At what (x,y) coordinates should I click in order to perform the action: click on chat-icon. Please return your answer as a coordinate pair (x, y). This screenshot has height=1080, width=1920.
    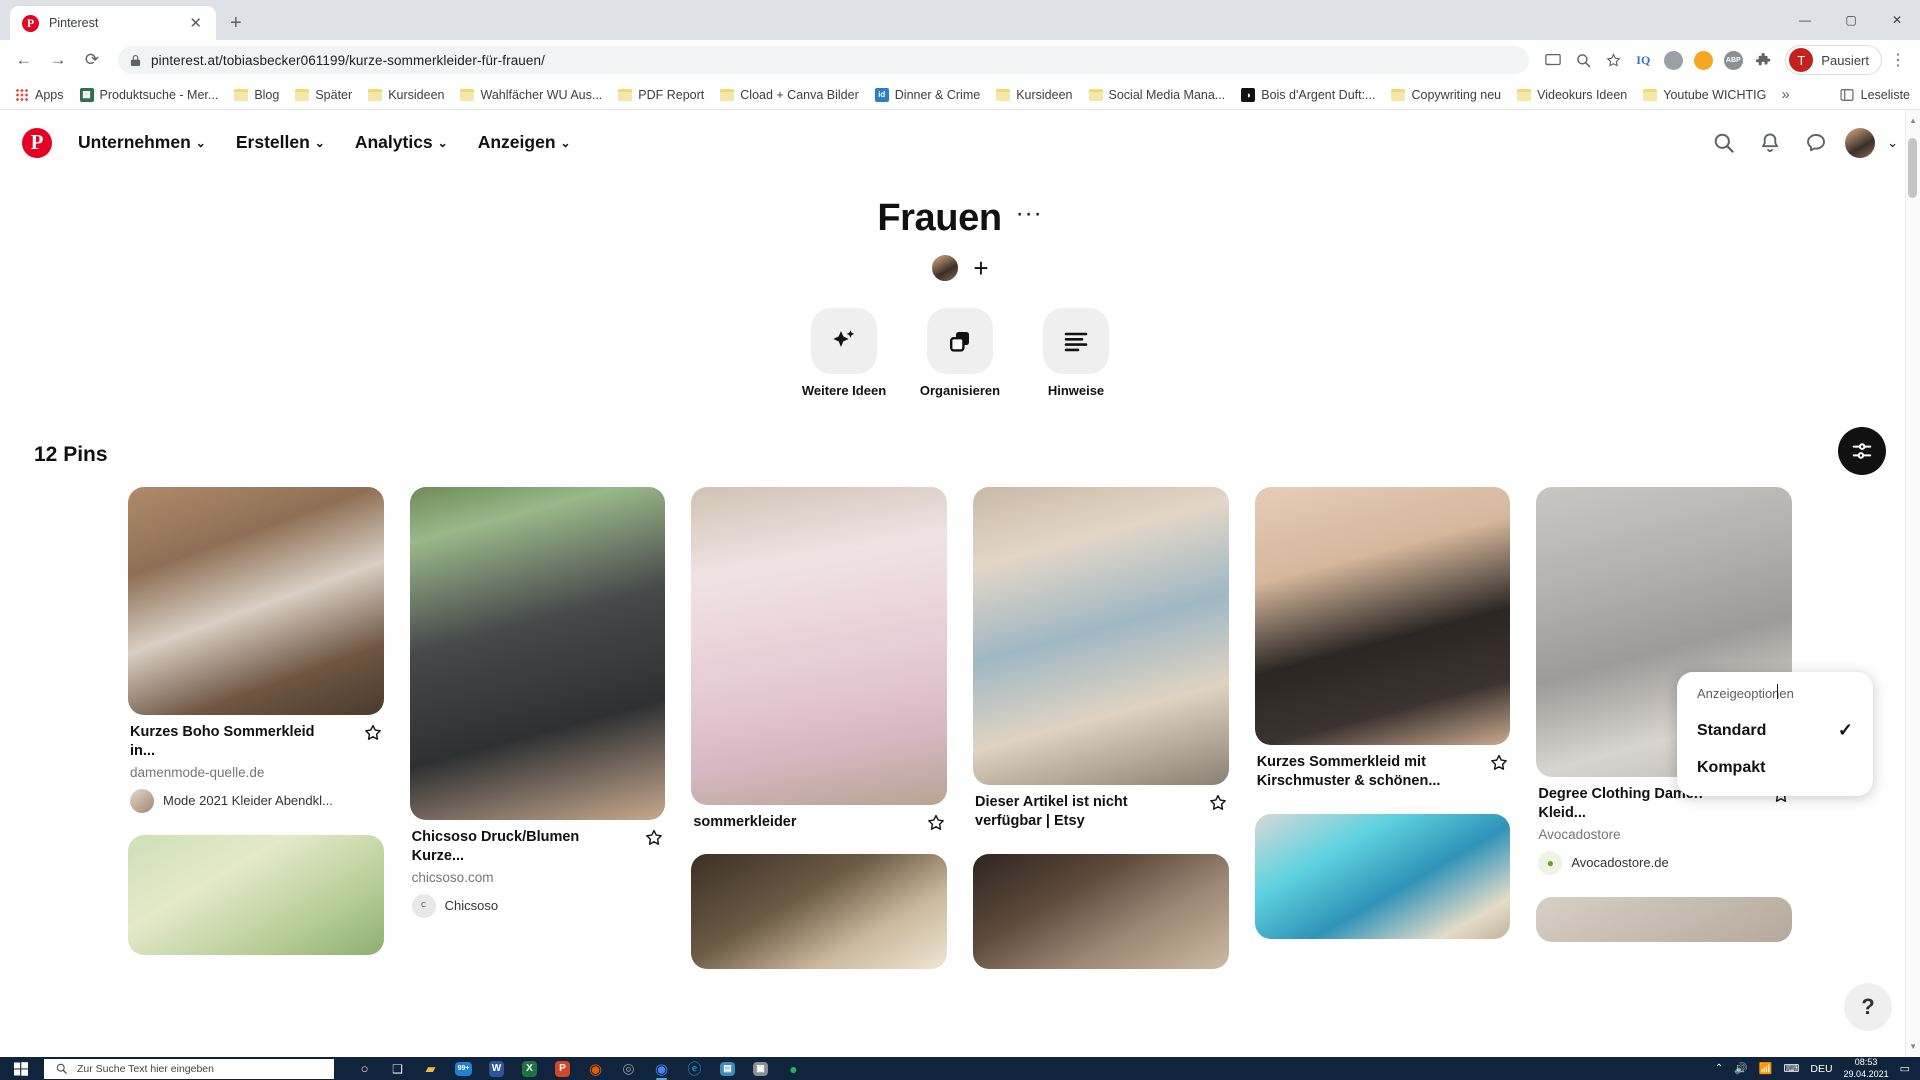
    Looking at the image, I should click on (1816, 143).